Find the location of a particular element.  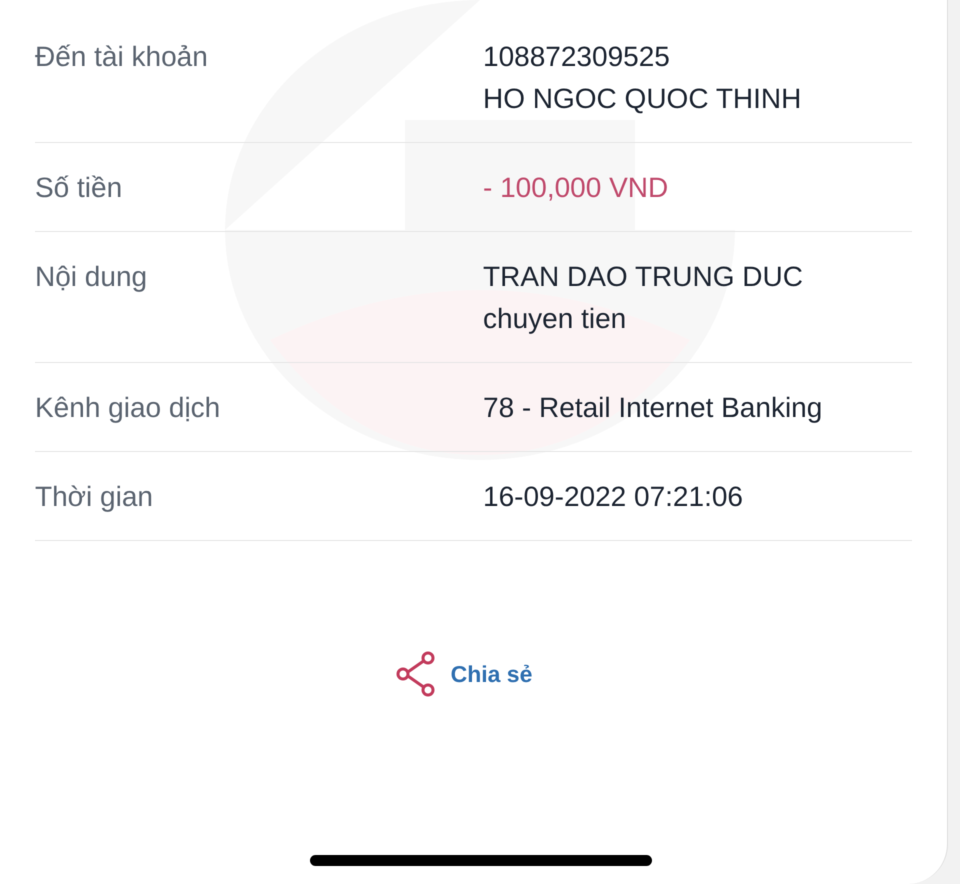

detail-label: Thời gian is located at coordinates (94, 497).